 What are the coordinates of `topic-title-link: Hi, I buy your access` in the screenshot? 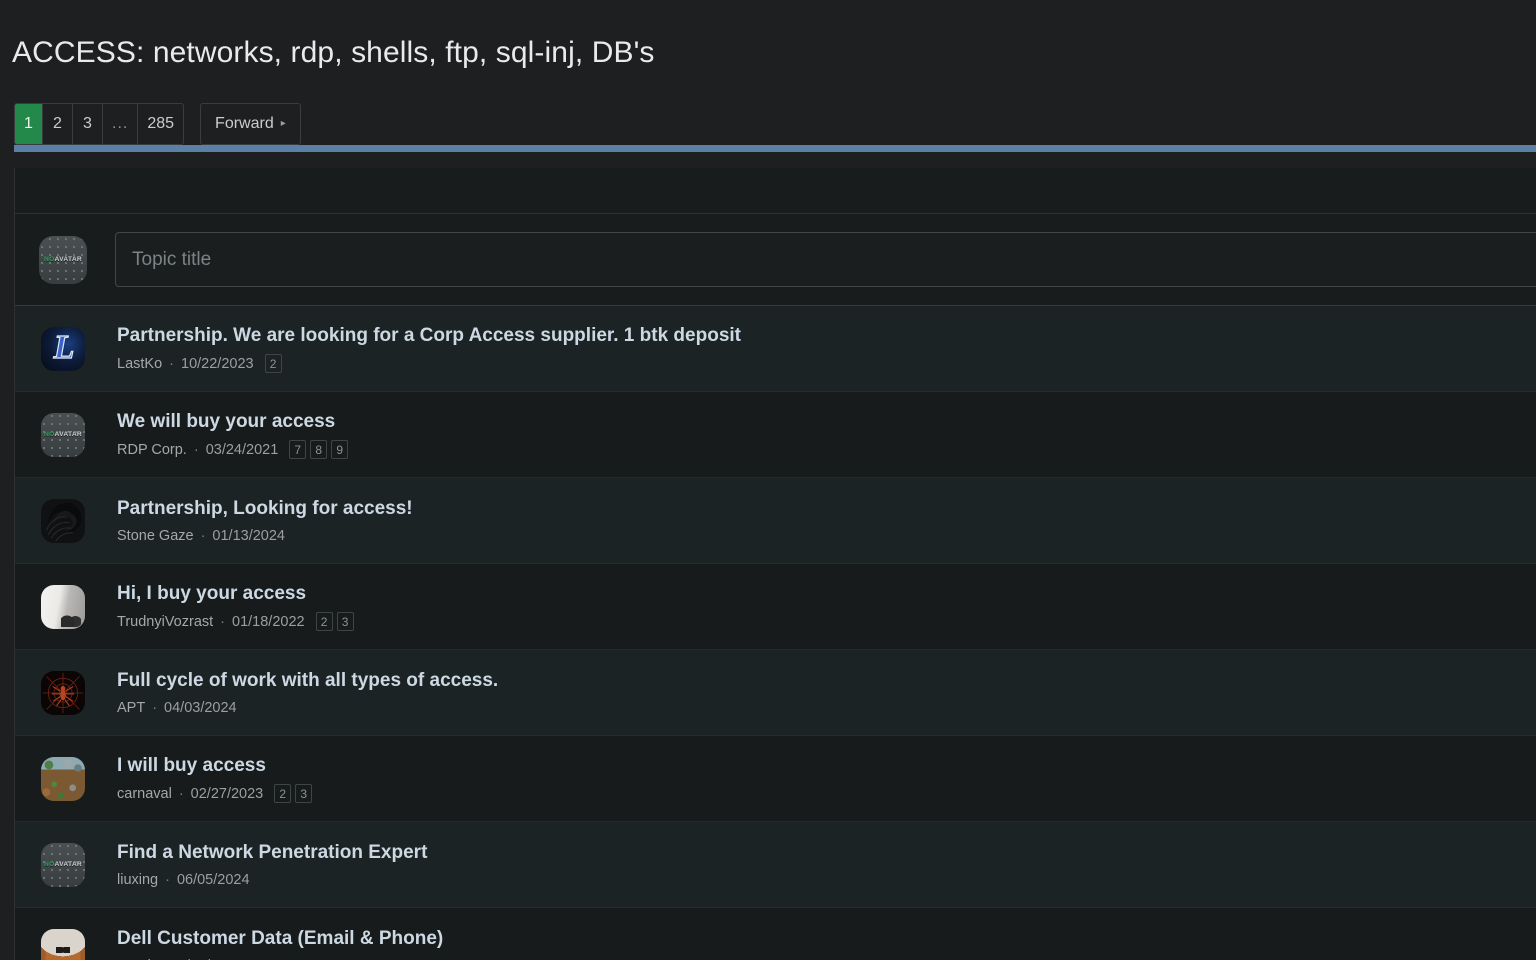 It's located at (235, 594).